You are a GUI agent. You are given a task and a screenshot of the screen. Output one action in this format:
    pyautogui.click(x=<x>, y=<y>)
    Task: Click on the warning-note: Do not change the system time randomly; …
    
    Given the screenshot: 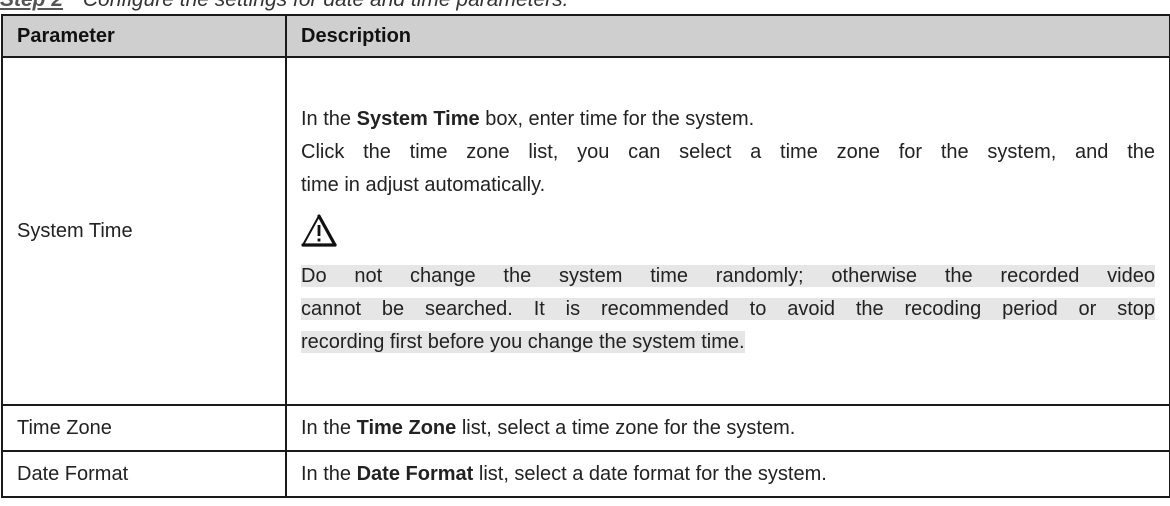 What is the action you would take?
    pyautogui.click(x=728, y=309)
    